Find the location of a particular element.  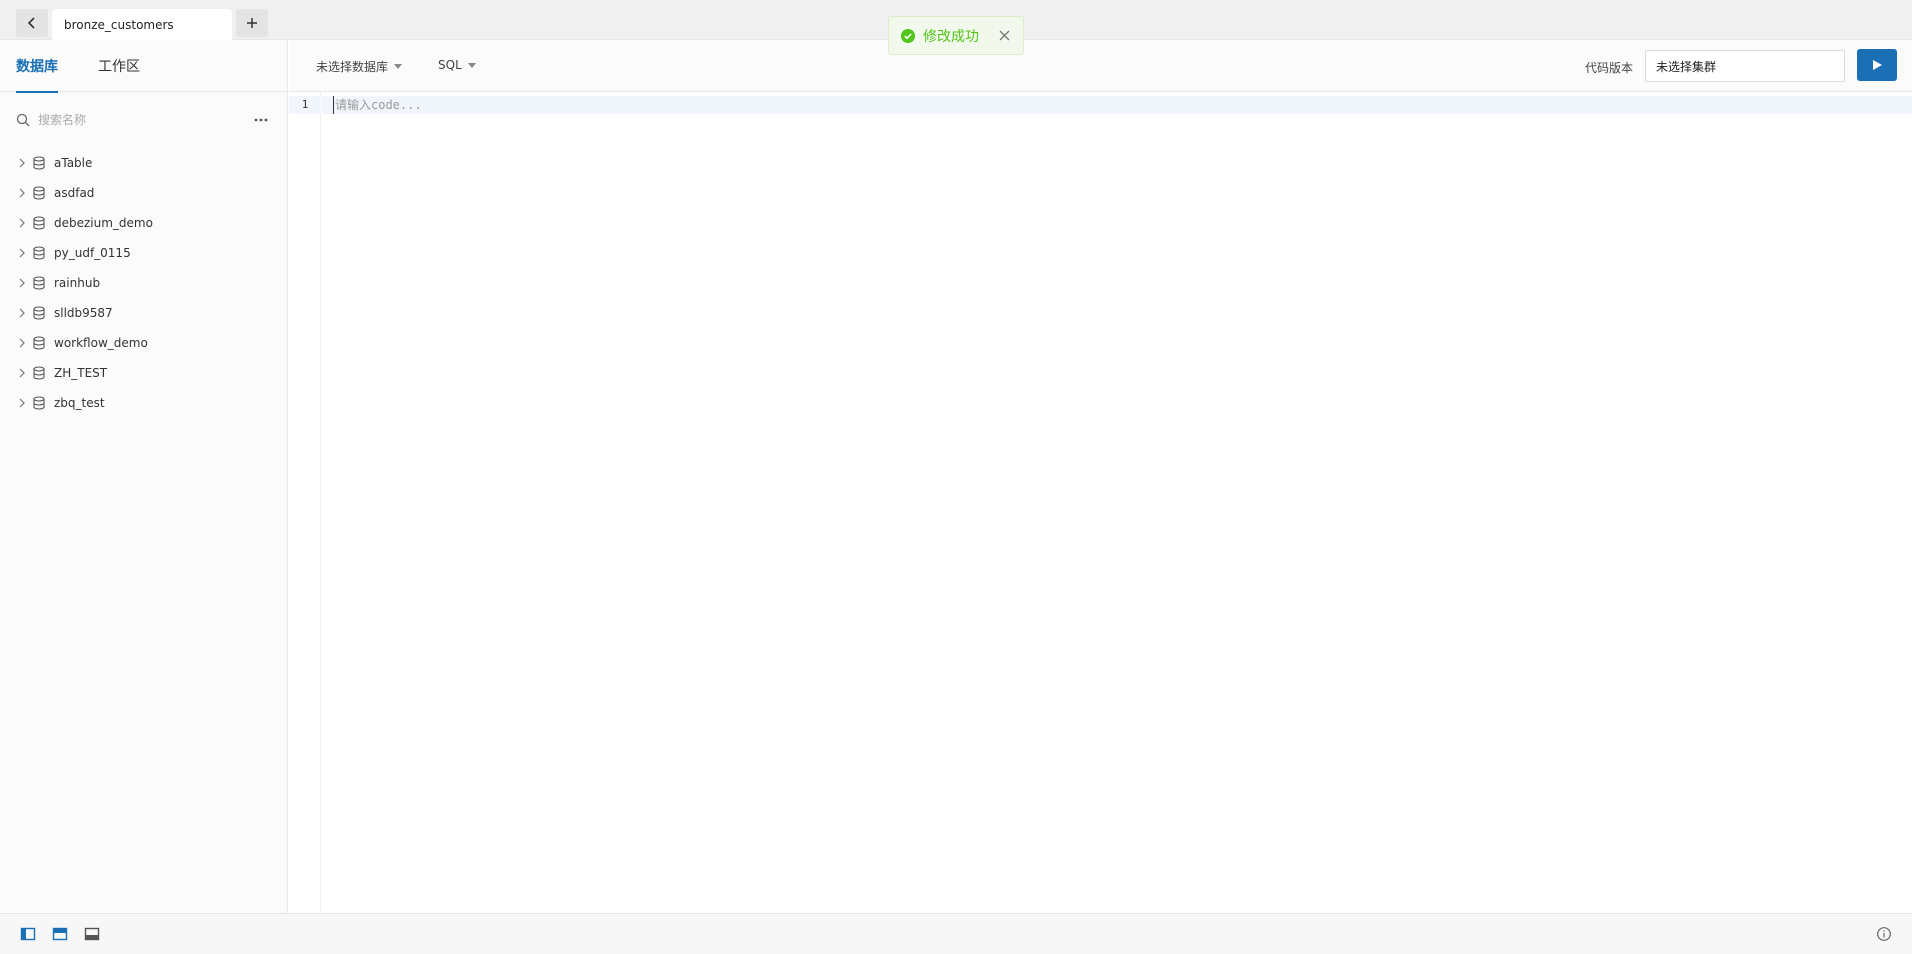

success-toast: 修改成功 is located at coordinates (956, 35).